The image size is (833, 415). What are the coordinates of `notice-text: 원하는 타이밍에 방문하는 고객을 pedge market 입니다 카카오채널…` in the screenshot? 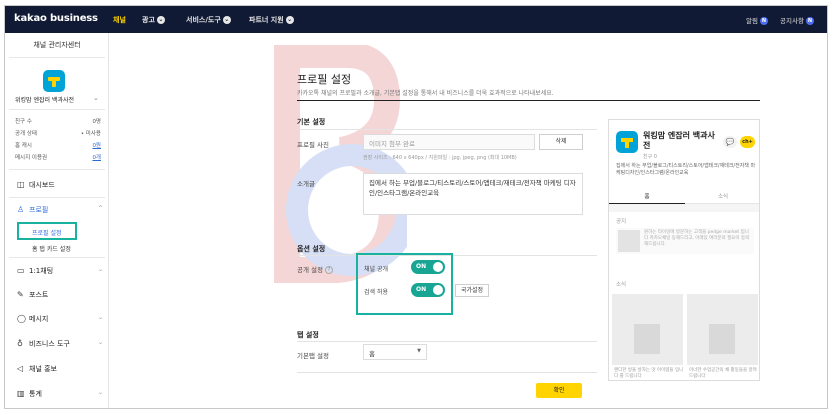 It's located at (697, 238).